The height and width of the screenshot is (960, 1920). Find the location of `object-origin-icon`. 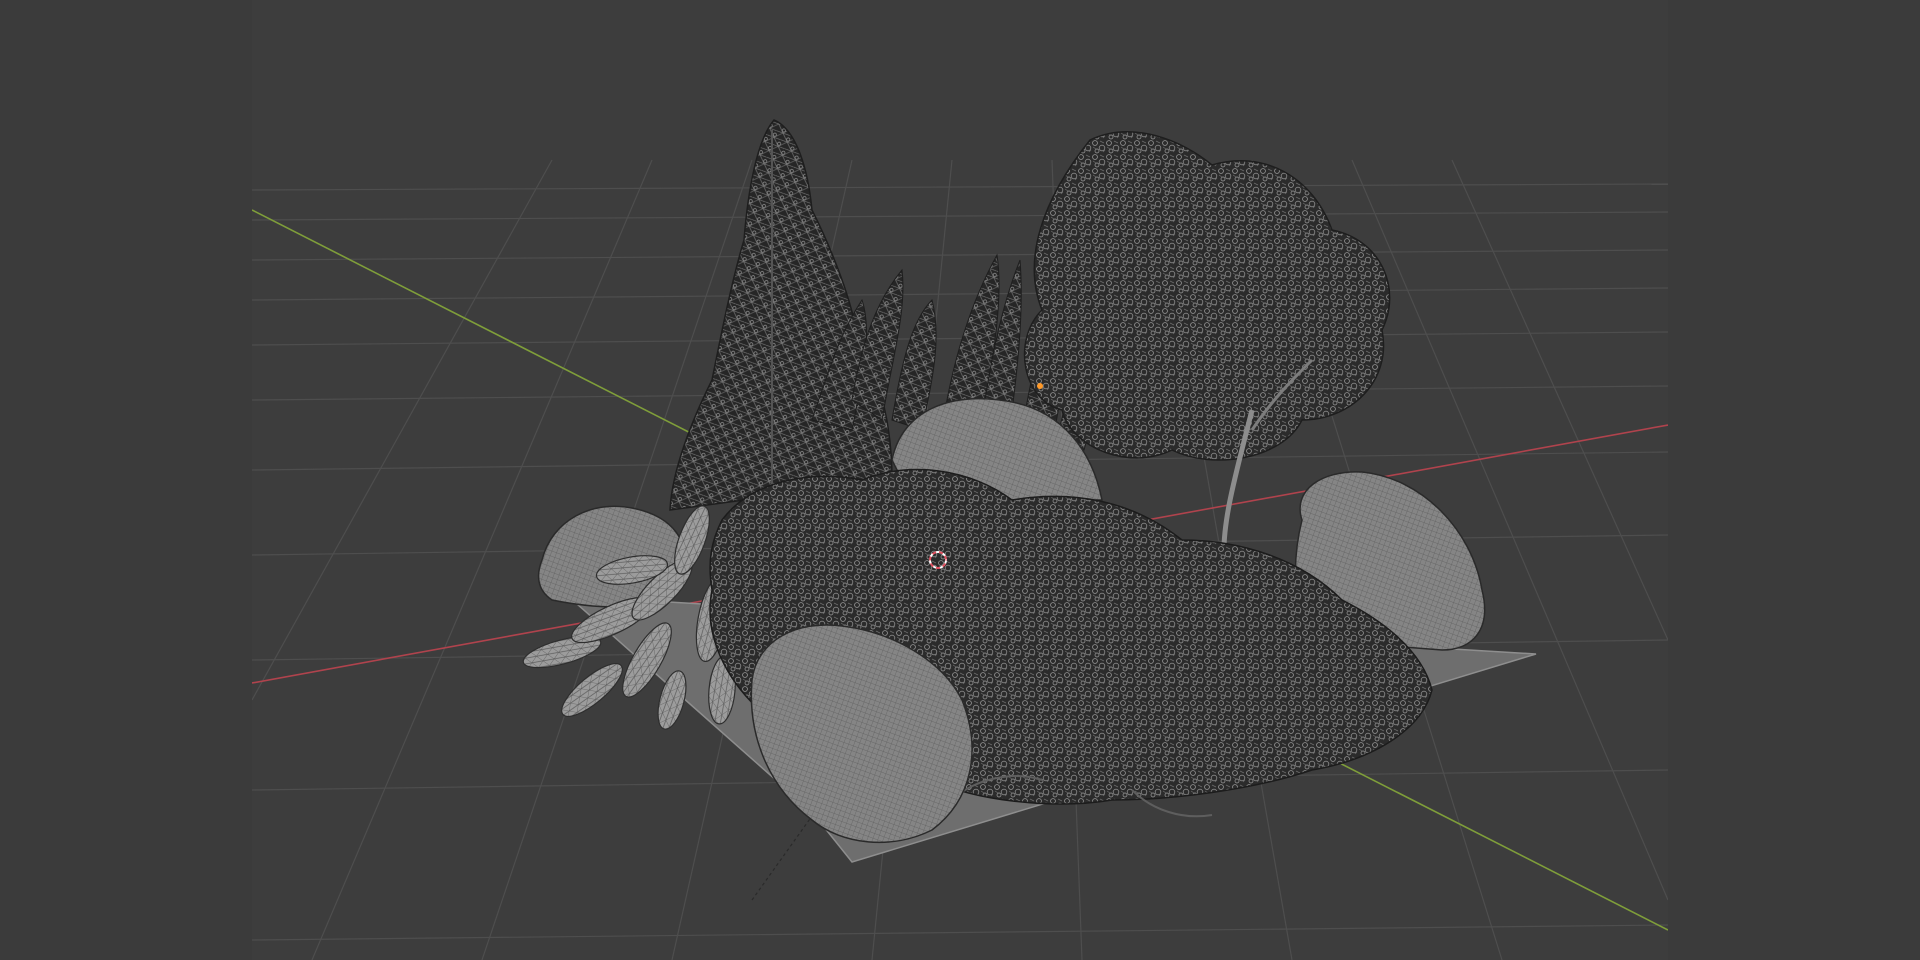

object-origin-icon is located at coordinates (1040, 386).